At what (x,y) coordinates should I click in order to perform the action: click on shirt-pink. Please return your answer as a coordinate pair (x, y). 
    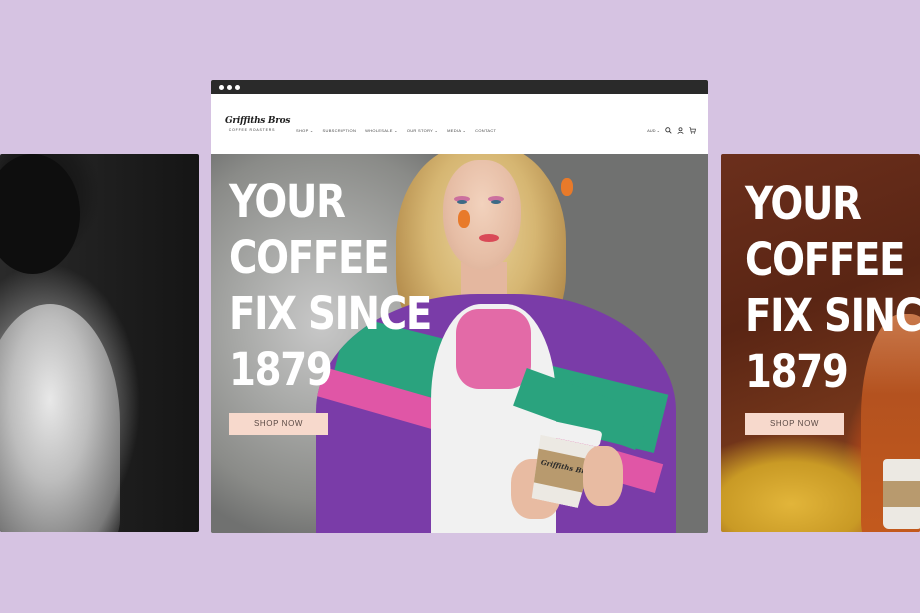
    Looking at the image, I should click on (493, 349).